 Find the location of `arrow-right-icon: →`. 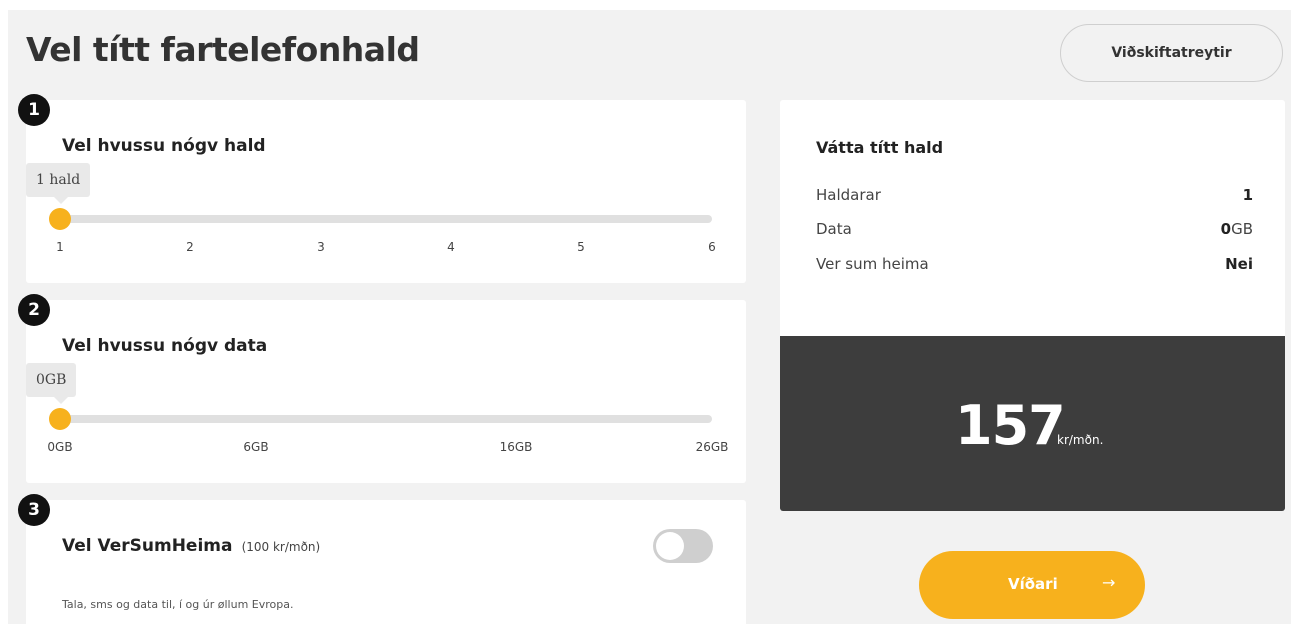

arrow-right-icon: → is located at coordinates (1109, 582).